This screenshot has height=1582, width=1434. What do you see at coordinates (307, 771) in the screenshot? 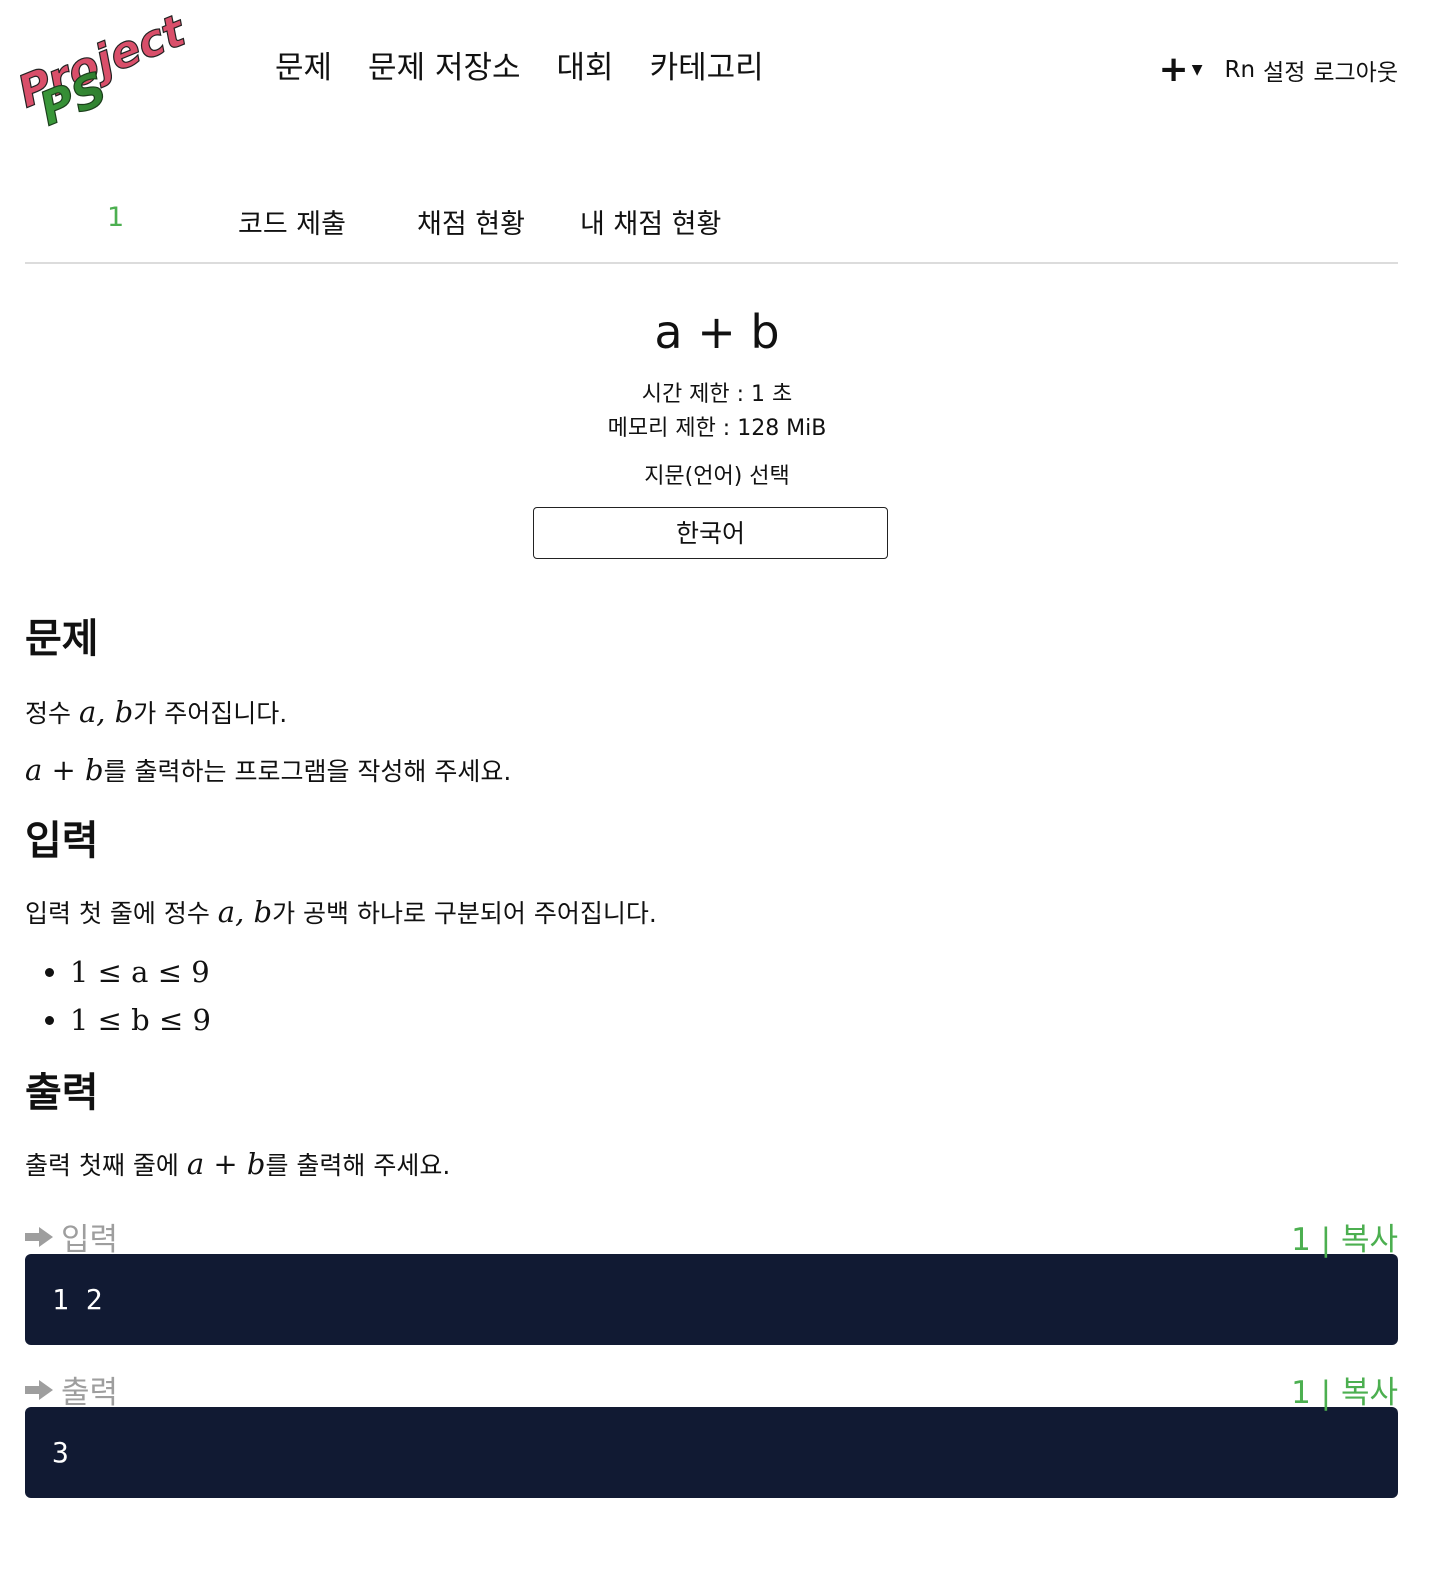
I see `statement-line-2-post: 를 출력하는 프로그램을 작성해 주세요.` at bounding box center [307, 771].